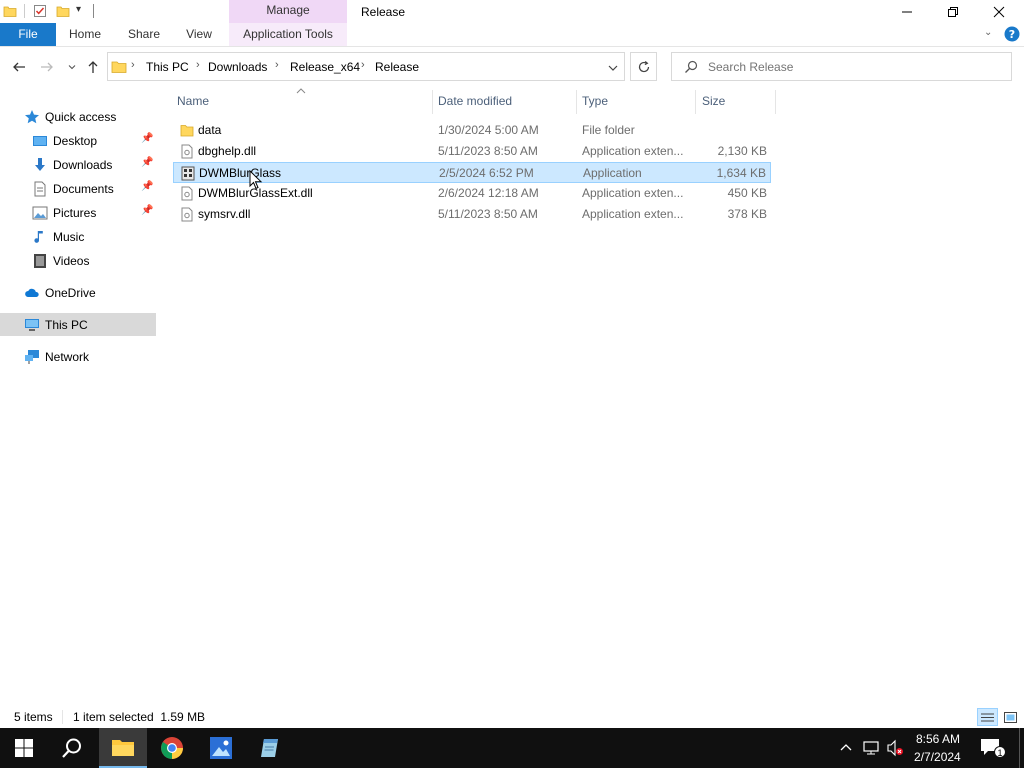 This screenshot has height=768, width=1024. Describe the element at coordinates (78, 356) in the screenshot. I see `nav-item-network: Network` at that location.